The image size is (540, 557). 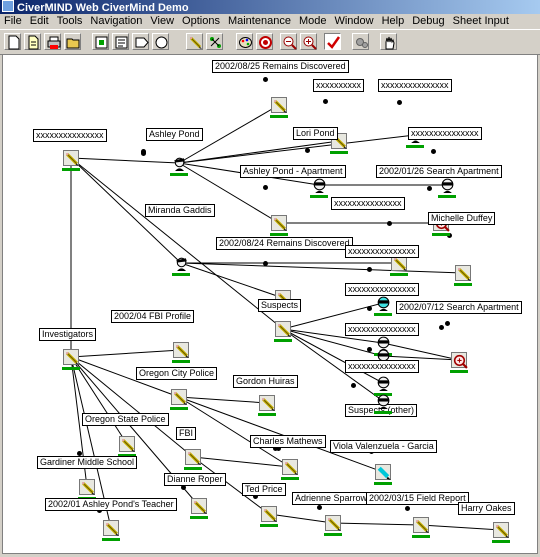 What do you see at coordinates (461, 527) in the screenshot?
I see `link-field_report-harry` at bounding box center [461, 527].